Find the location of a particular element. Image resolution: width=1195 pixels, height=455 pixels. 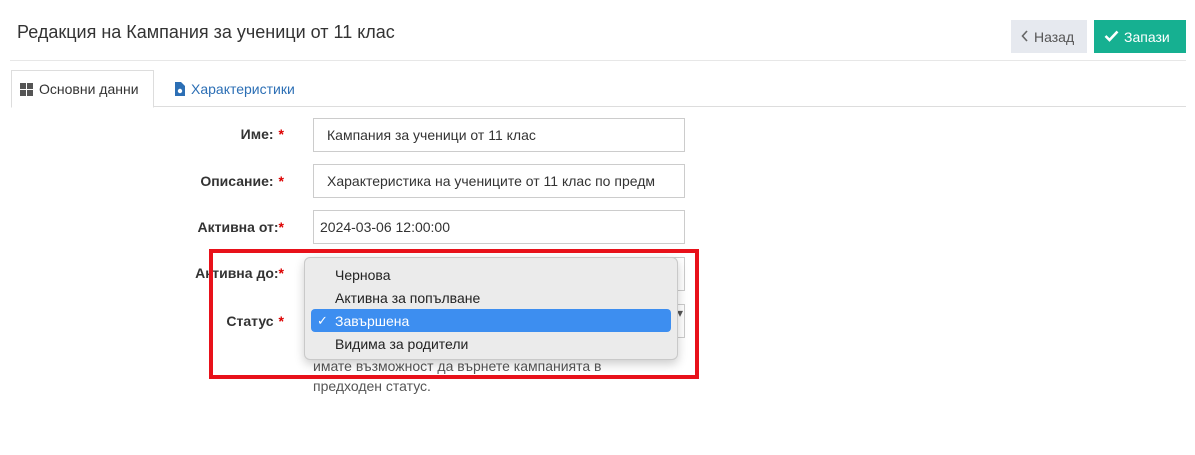

name-label: Име: * is located at coordinates (262, 134).